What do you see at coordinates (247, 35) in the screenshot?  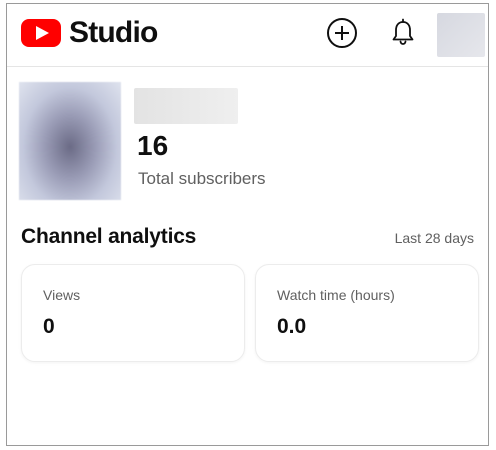 I see `top-app-bar: Studio` at bounding box center [247, 35].